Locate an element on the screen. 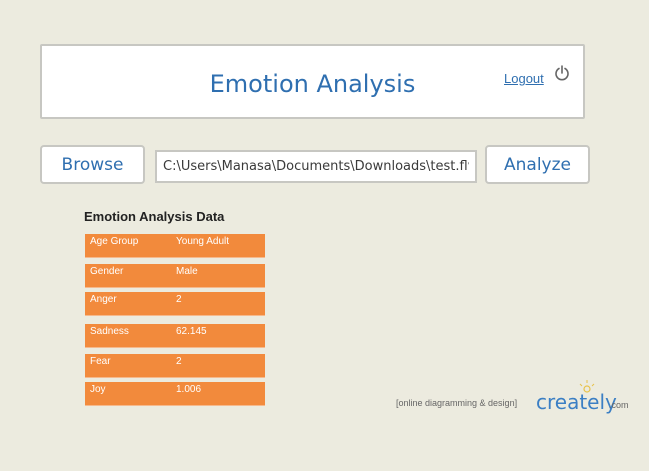  table-row: Anger 2 is located at coordinates (175, 304).